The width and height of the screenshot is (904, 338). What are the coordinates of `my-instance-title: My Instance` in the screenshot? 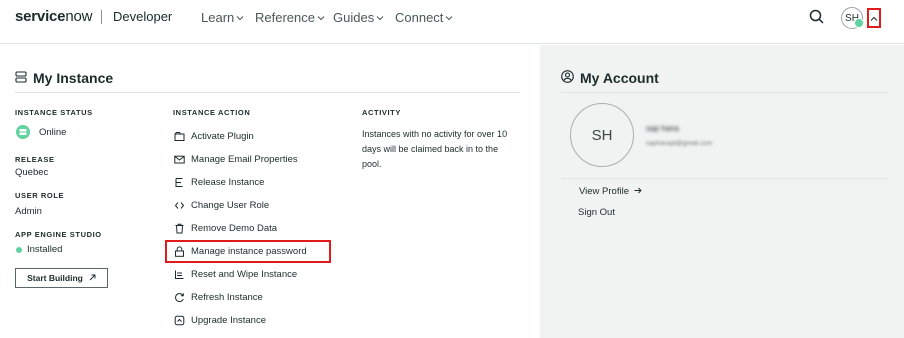 It's located at (73, 78).